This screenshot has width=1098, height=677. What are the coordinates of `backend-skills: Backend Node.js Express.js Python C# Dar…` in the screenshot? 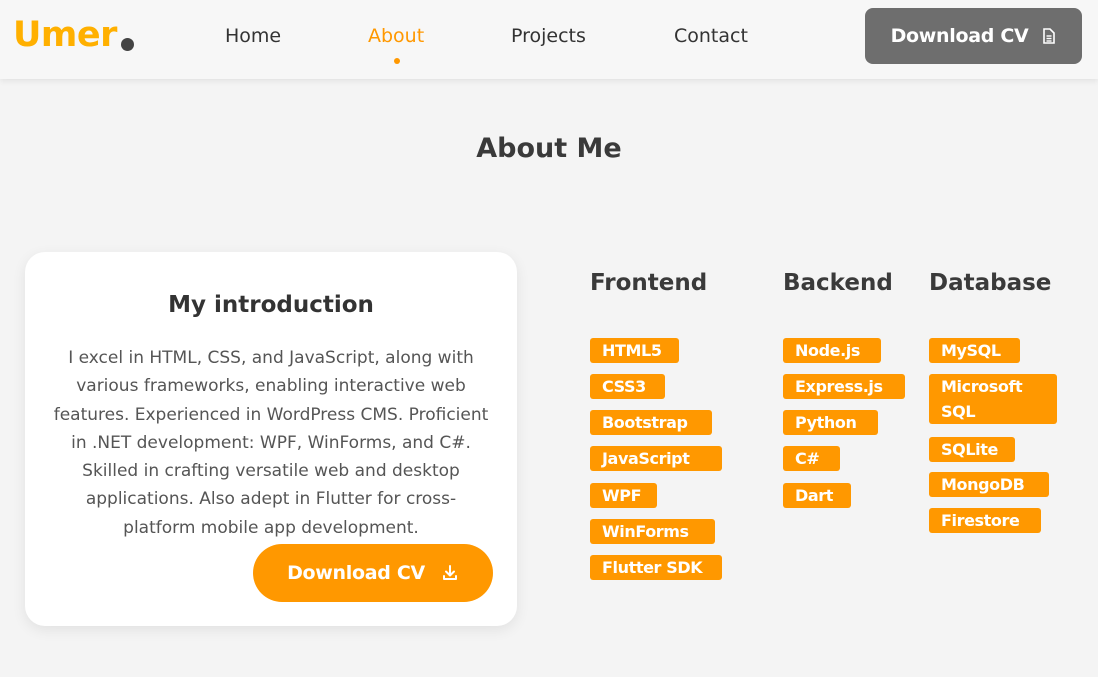 It's located at (844, 388).